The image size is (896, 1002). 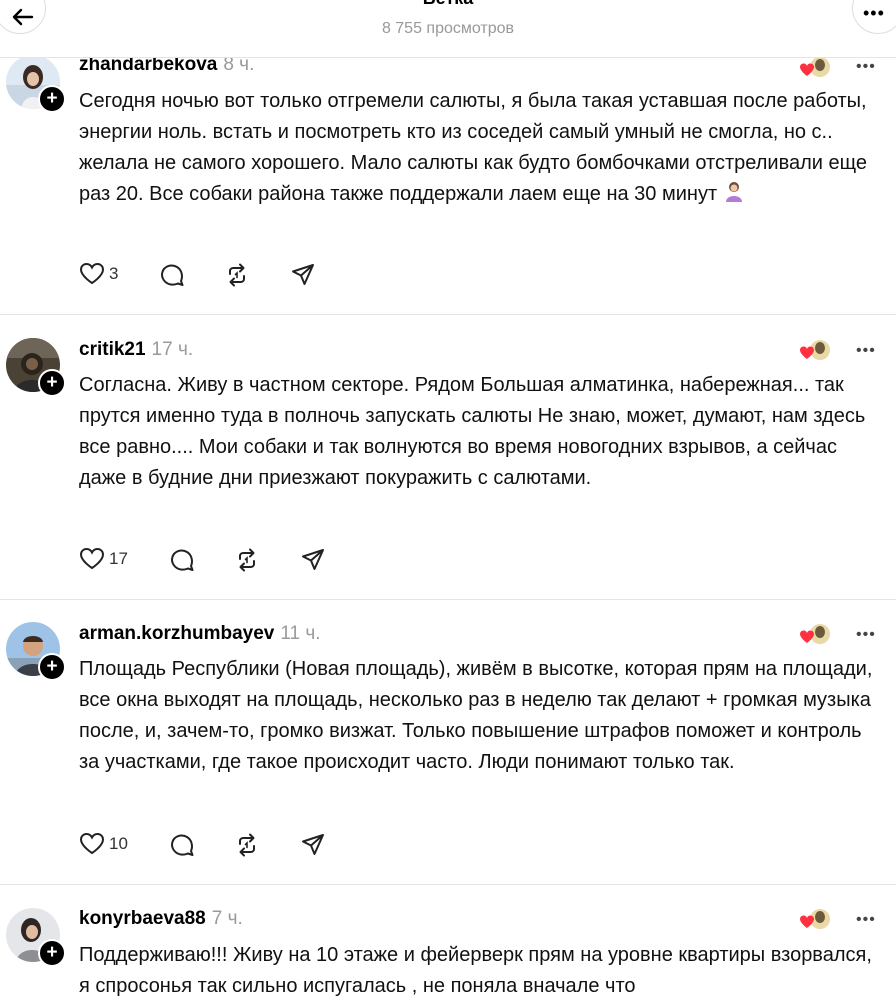 What do you see at coordinates (118, 843) in the screenshot?
I see `like-count: 10` at bounding box center [118, 843].